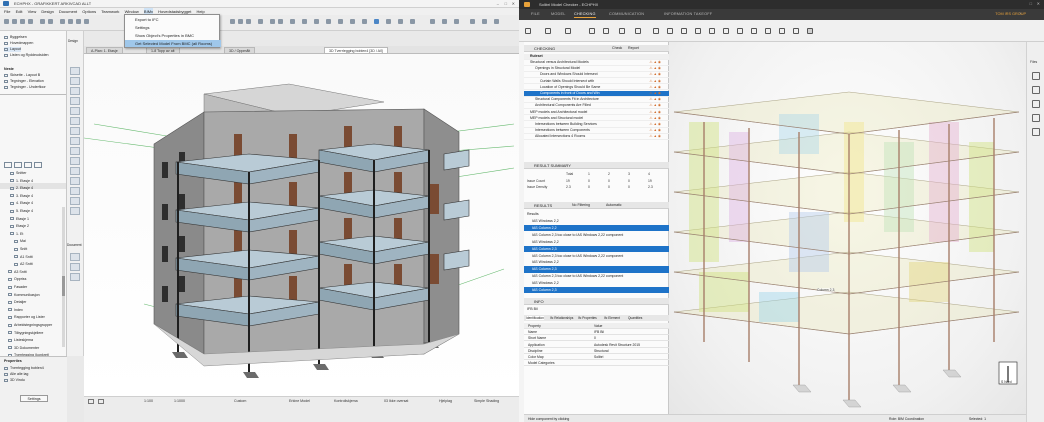  I want to click on nav-tree-item: 3. Etasje 4, so click(21, 196).